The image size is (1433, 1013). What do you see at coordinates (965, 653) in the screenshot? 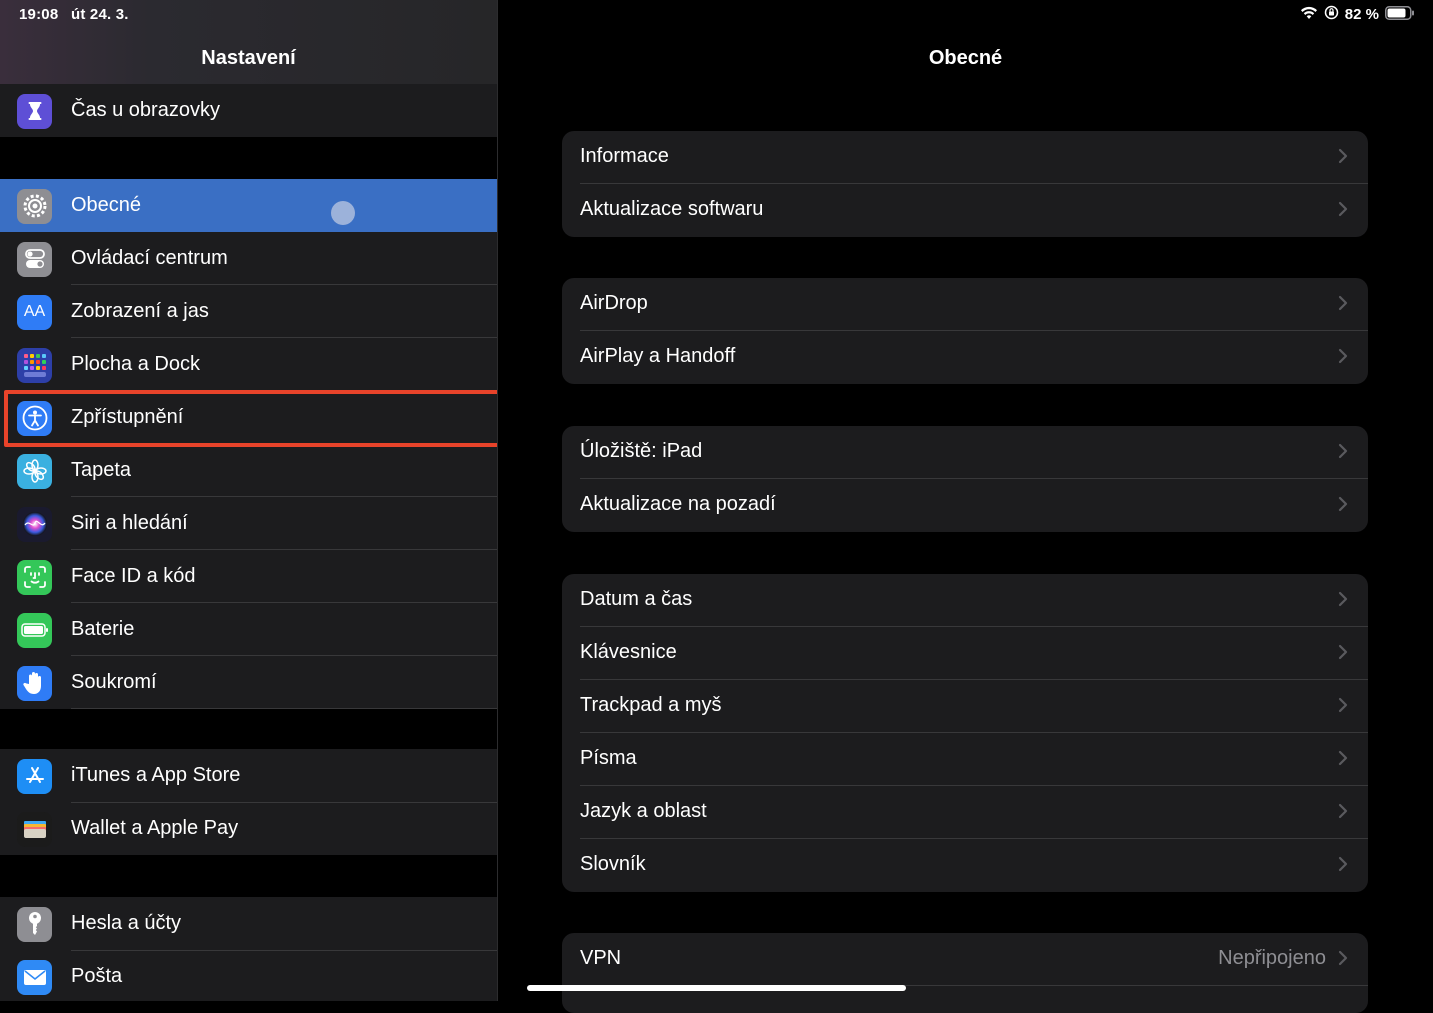
I see `row-keyboard: Klávesnice` at bounding box center [965, 653].